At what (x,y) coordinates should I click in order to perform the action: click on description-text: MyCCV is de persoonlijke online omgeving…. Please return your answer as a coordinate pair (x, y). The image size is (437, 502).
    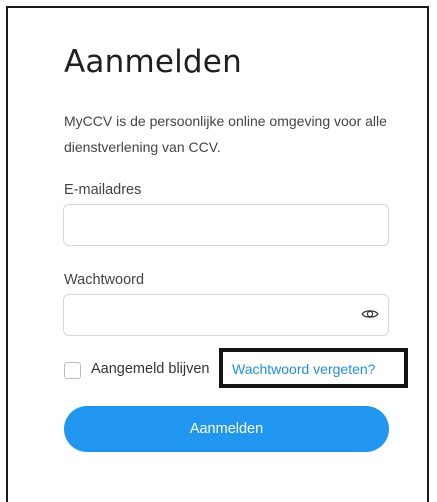
    Looking at the image, I should click on (225, 134).